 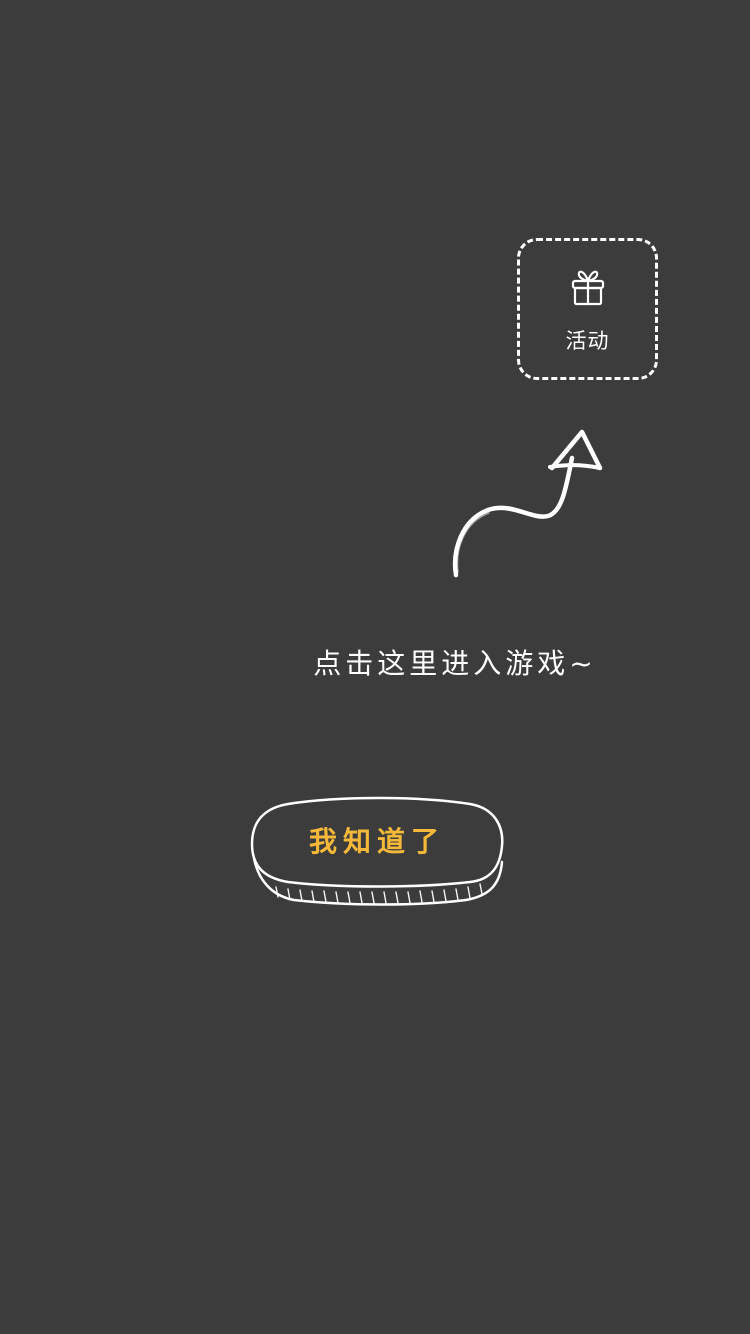 What do you see at coordinates (587, 341) in the screenshot?
I see `activity-label: 活动` at bounding box center [587, 341].